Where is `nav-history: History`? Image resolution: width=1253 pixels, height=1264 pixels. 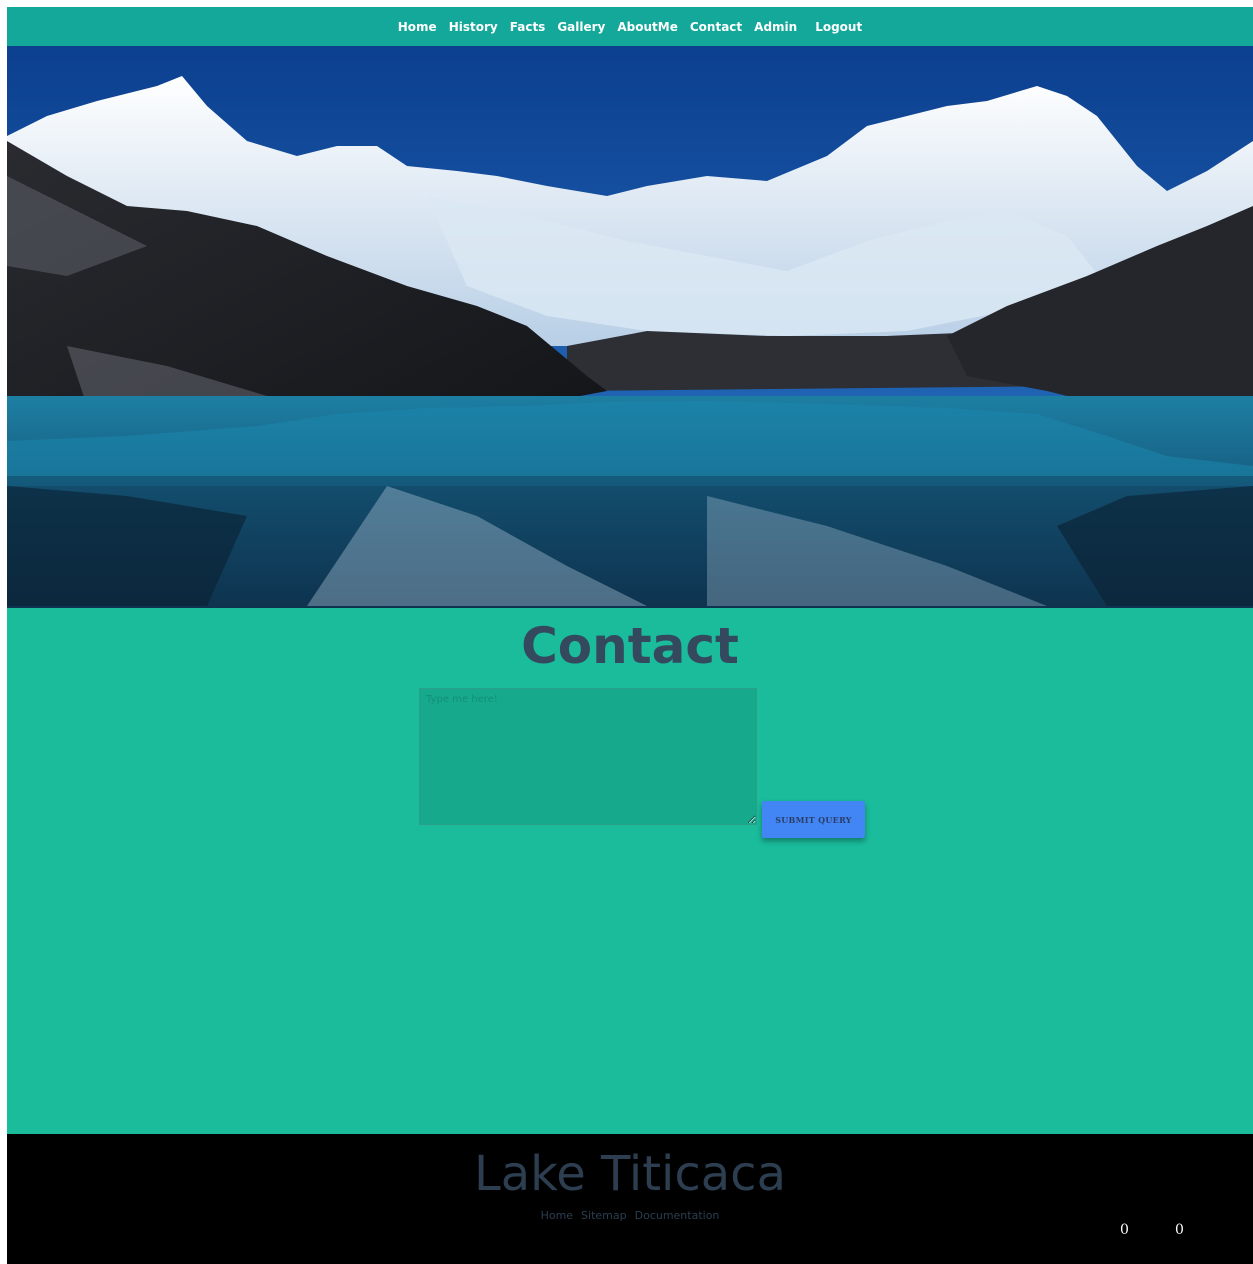 nav-history: History is located at coordinates (473, 27).